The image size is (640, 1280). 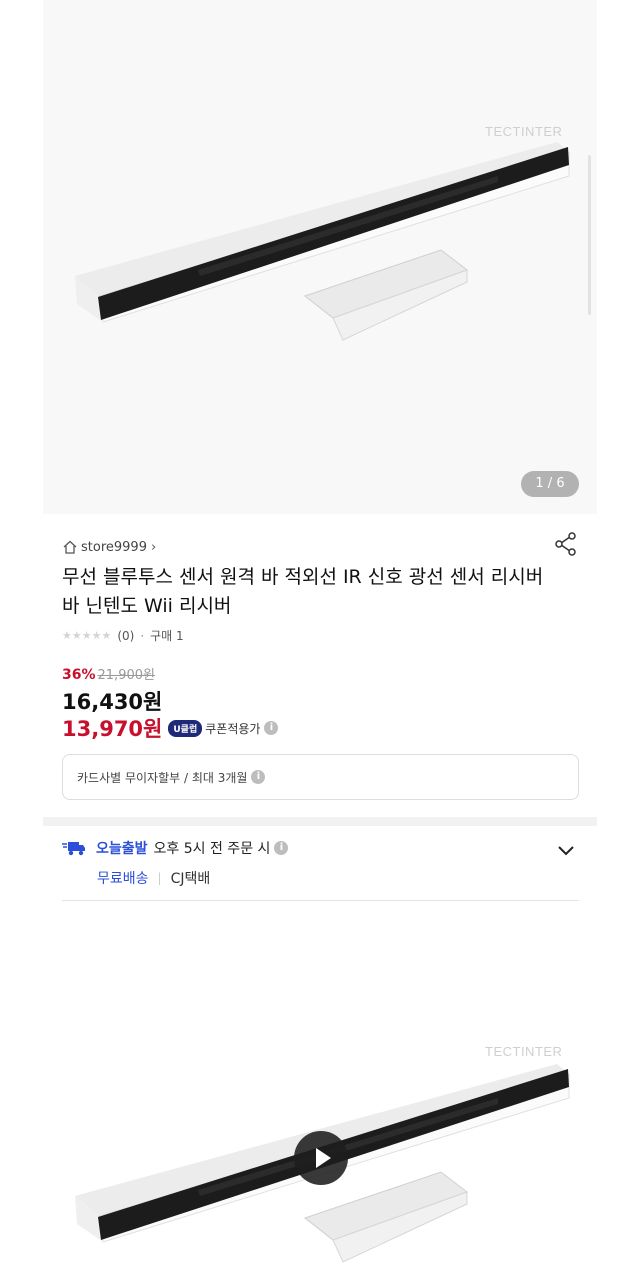 I want to click on image-counter: 1 / 6, so click(x=550, y=484).